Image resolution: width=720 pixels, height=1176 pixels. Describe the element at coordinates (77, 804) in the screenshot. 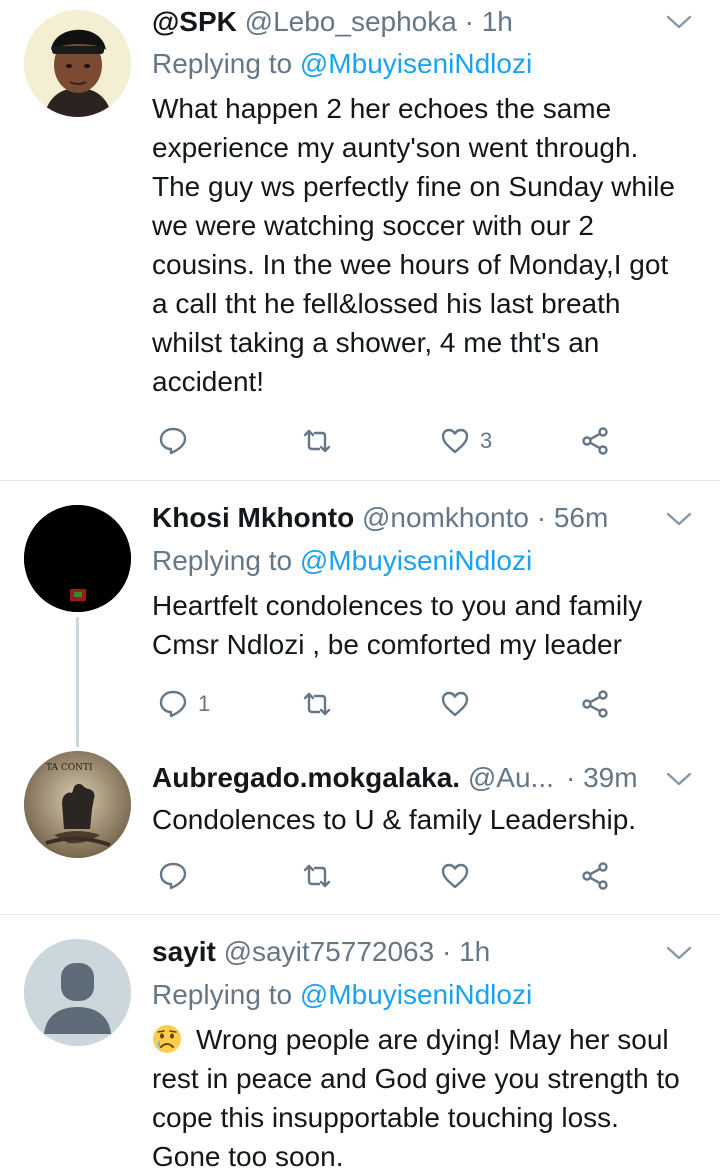

I see `avatar: TA CONTI` at that location.